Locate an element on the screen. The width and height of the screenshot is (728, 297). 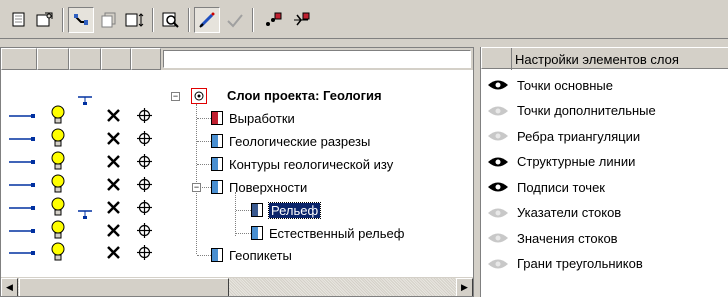
settings-item-label: Значения стоков is located at coordinates (567, 238).